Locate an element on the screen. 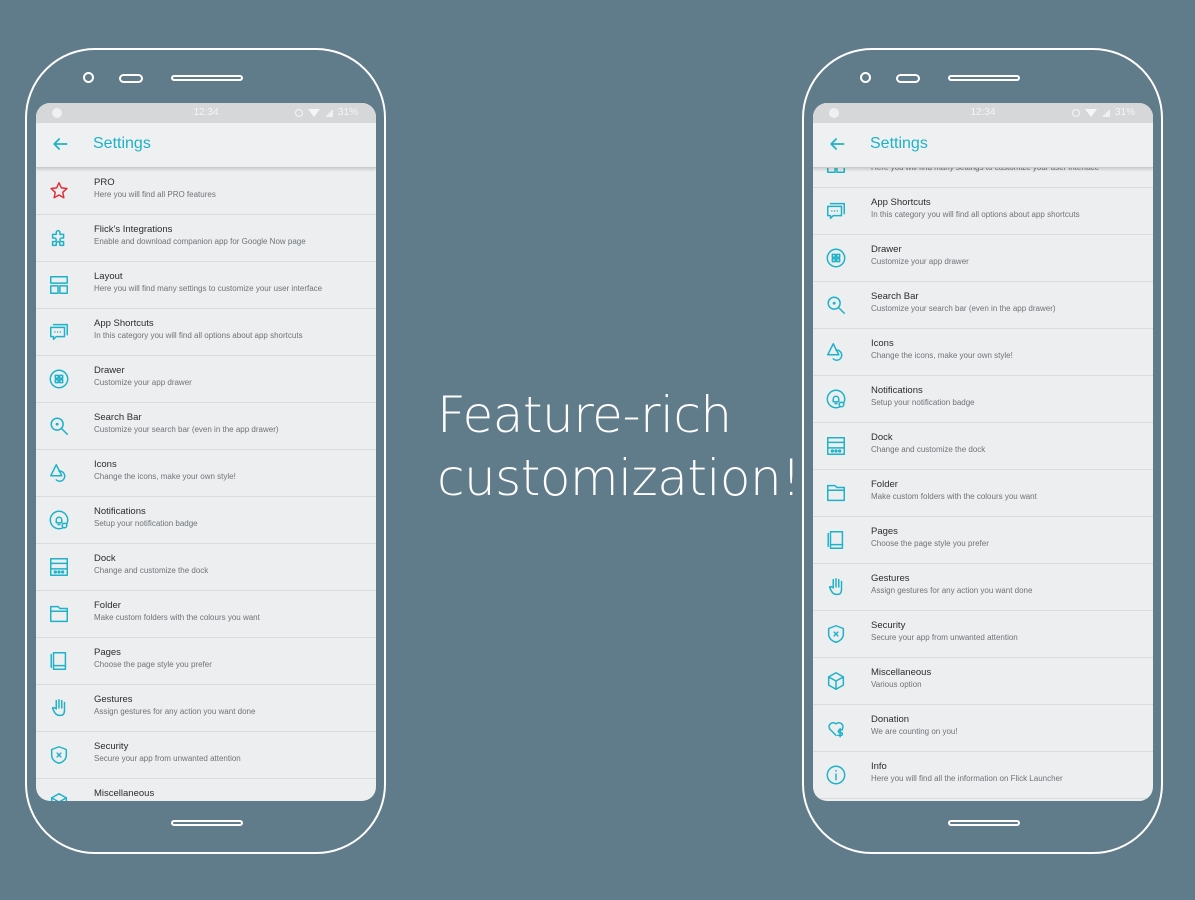  signal-icon is located at coordinates (328, 112).